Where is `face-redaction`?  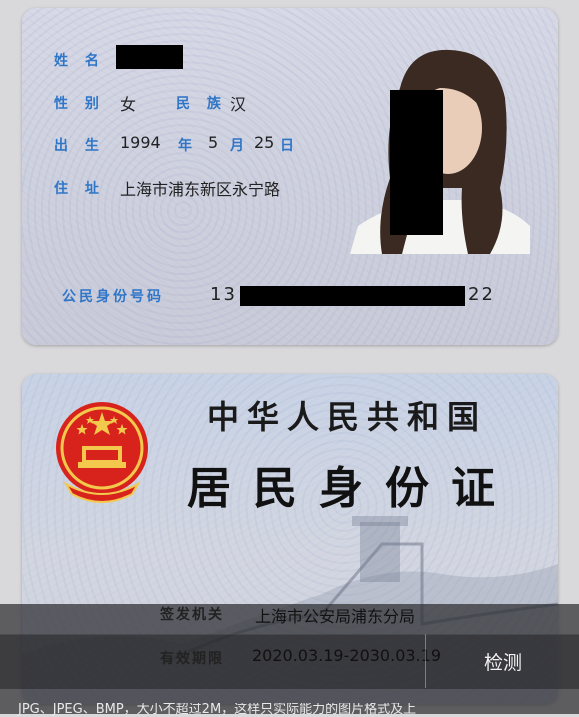 face-redaction is located at coordinates (416, 162).